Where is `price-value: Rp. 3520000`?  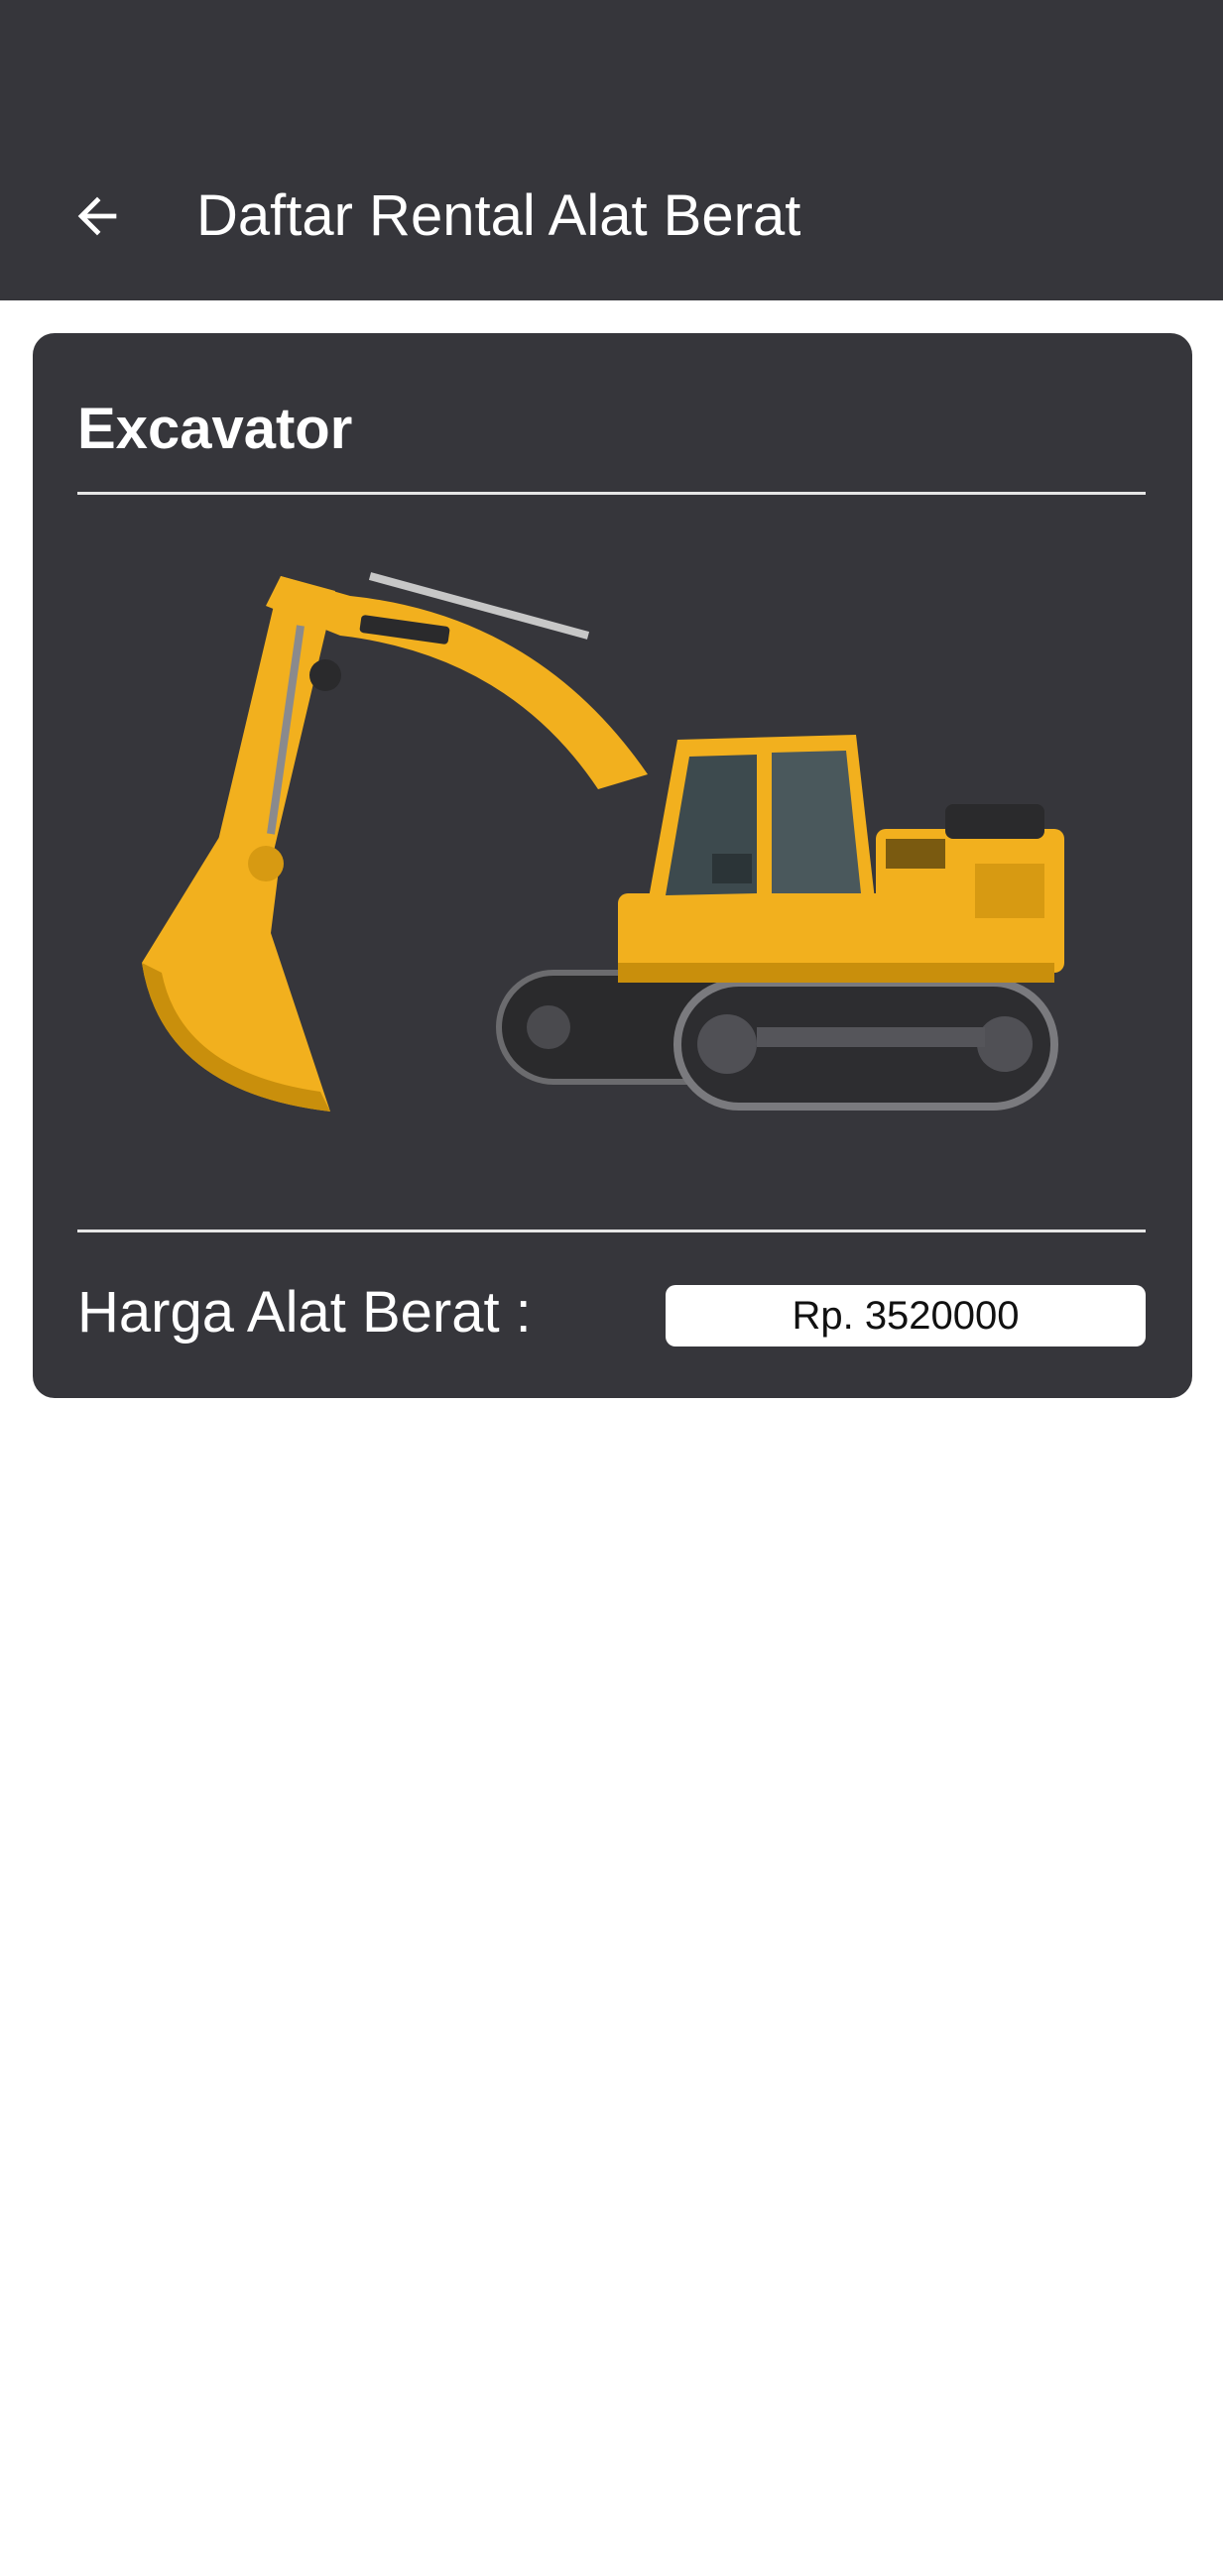 price-value: Rp. 3520000 is located at coordinates (906, 1316).